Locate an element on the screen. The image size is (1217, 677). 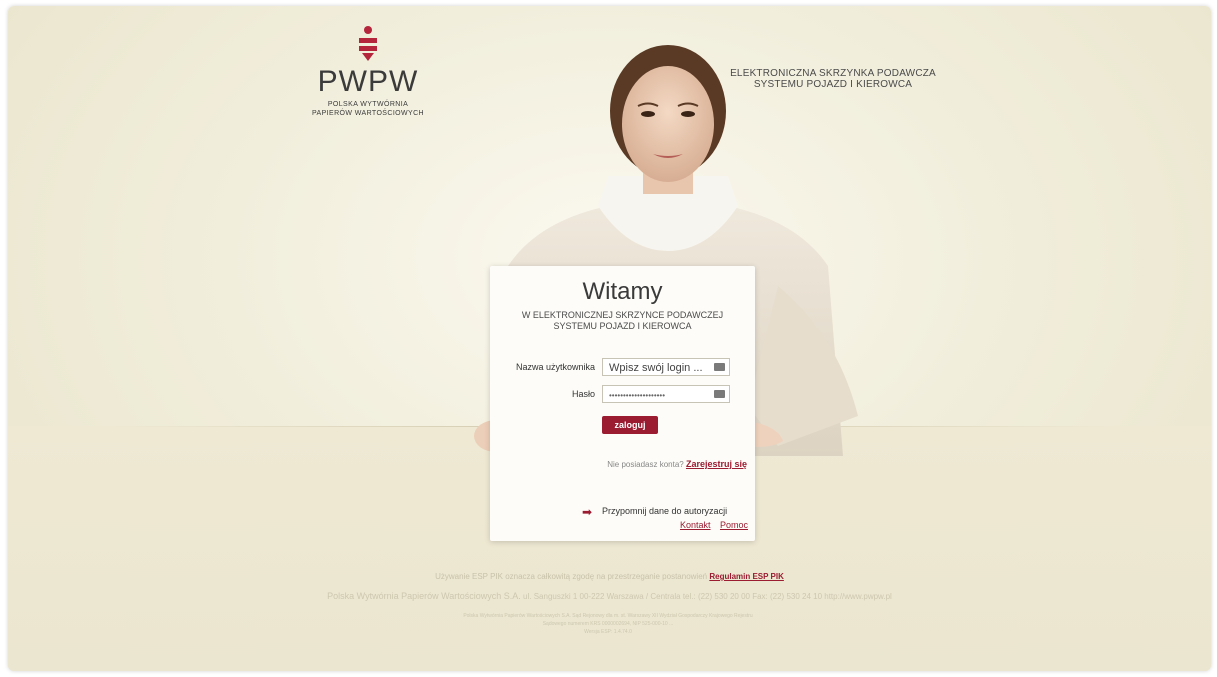
help-link: Pomoc is located at coordinates (734, 525).